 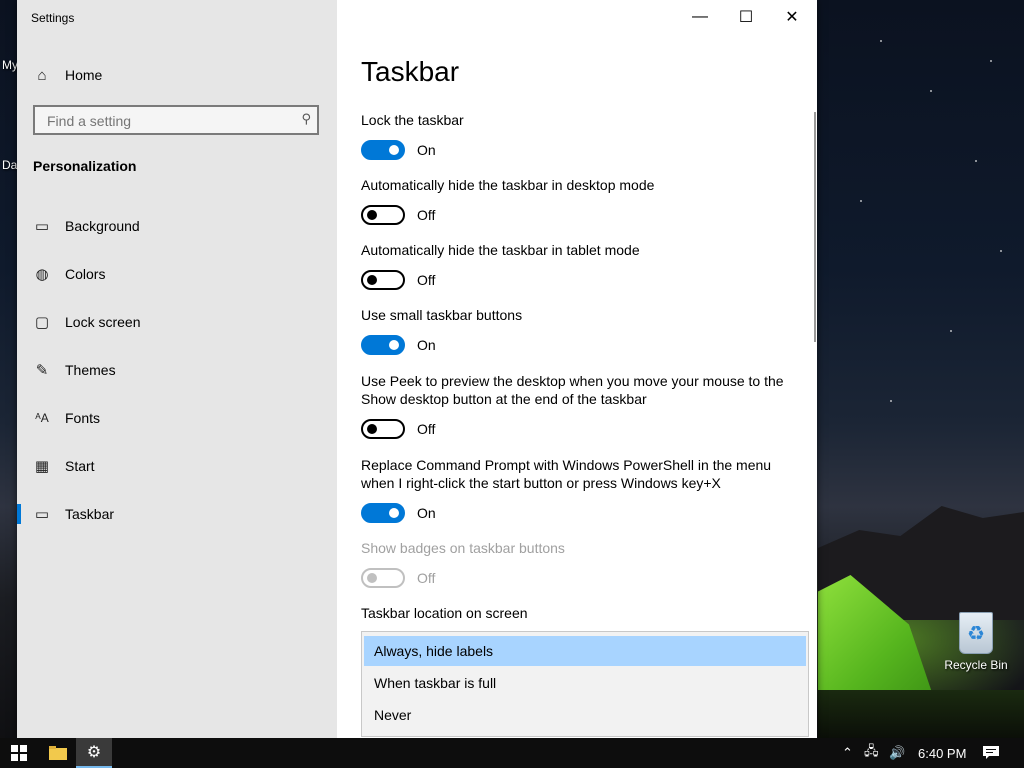 I want to click on scrollbar, so click(x=815, y=227).